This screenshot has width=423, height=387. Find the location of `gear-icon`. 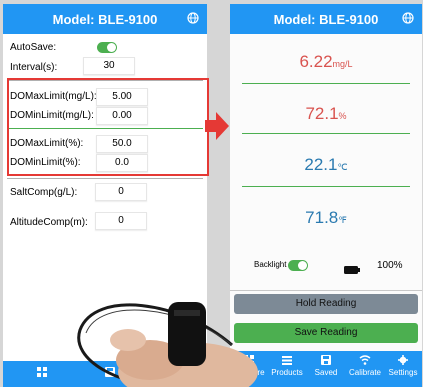

gear-icon is located at coordinates (403, 360).